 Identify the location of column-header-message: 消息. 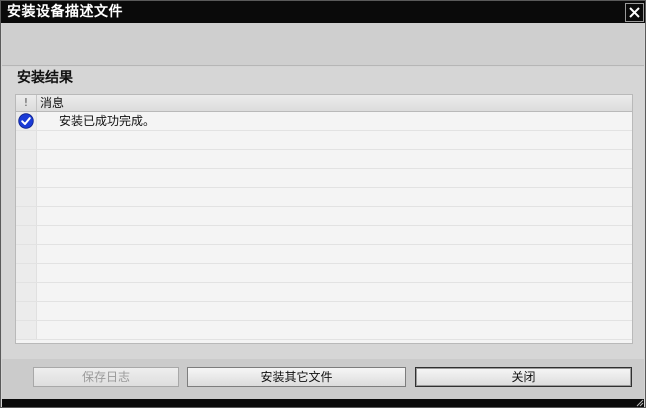
(52, 103).